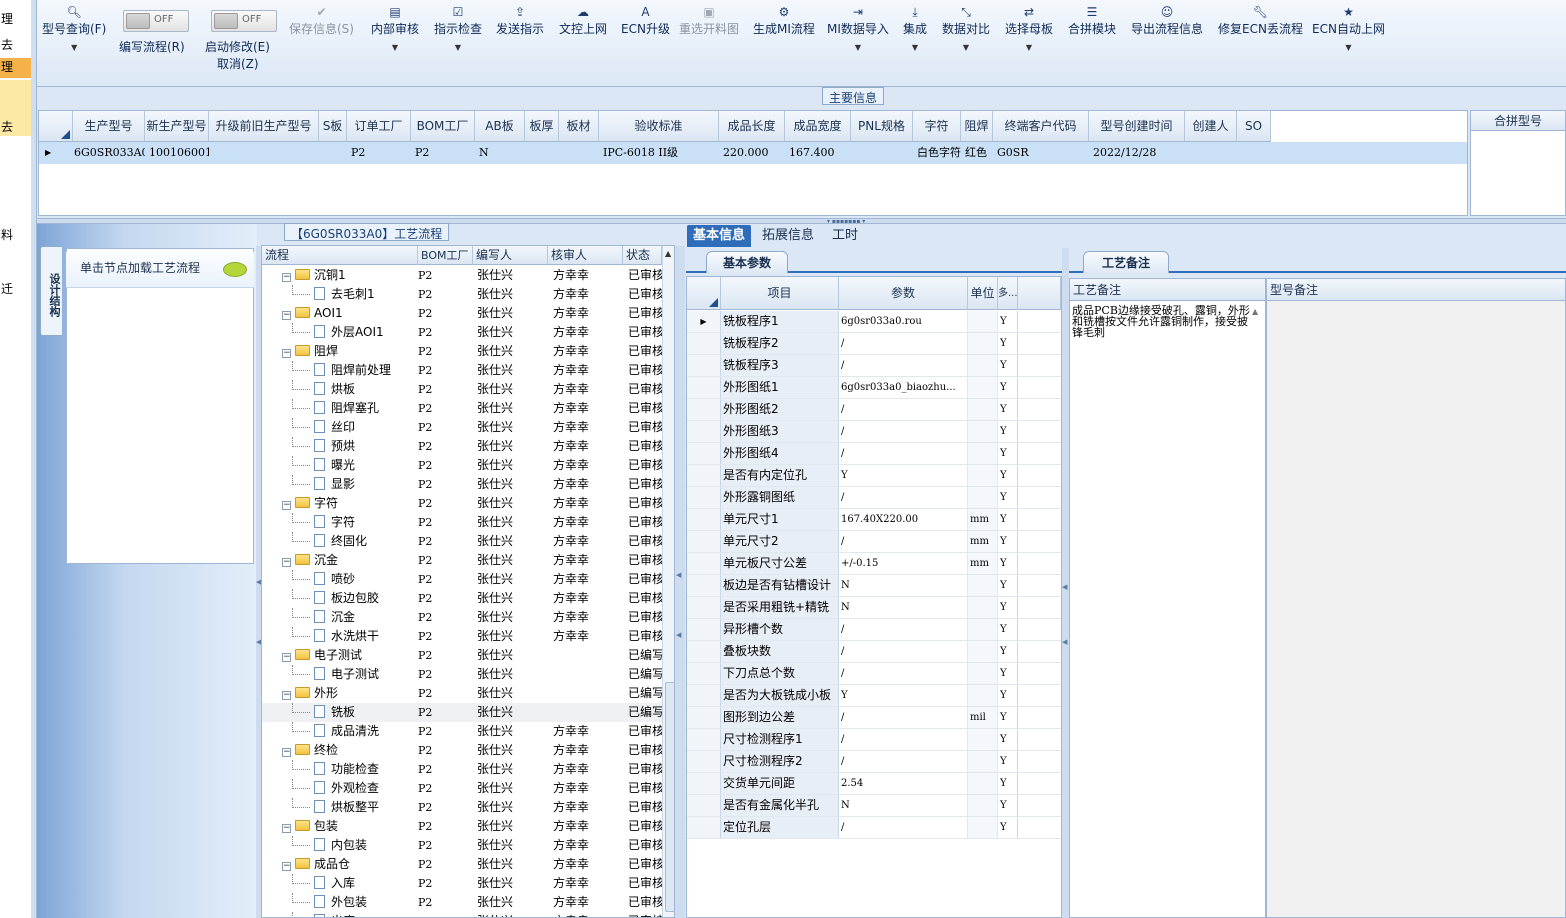  What do you see at coordinates (659, 153) in the screenshot?
I see `table-cell: IPC-6018 II级` at bounding box center [659, 153].